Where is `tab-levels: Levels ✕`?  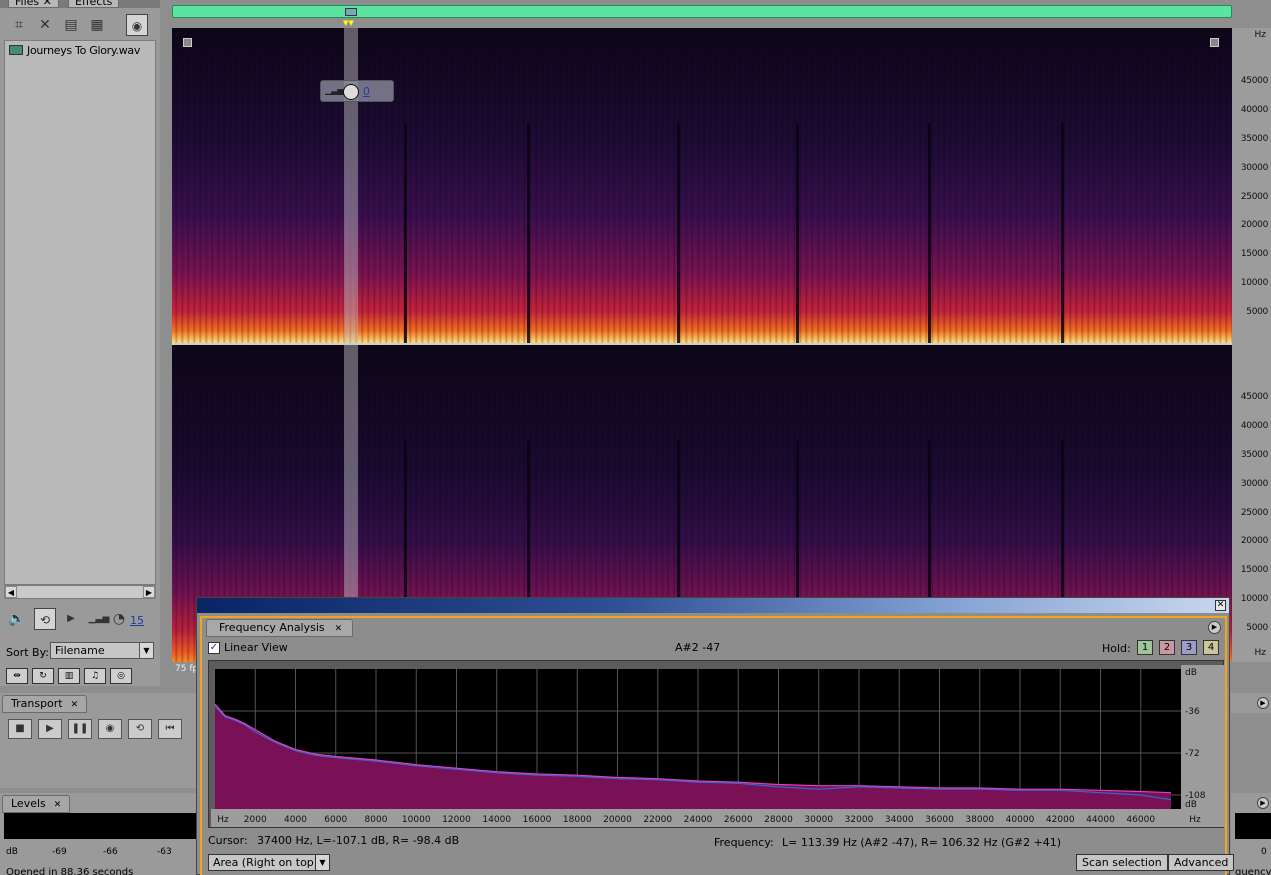
tab-levels: Levels ✕ is located at coordinates (36, 804).